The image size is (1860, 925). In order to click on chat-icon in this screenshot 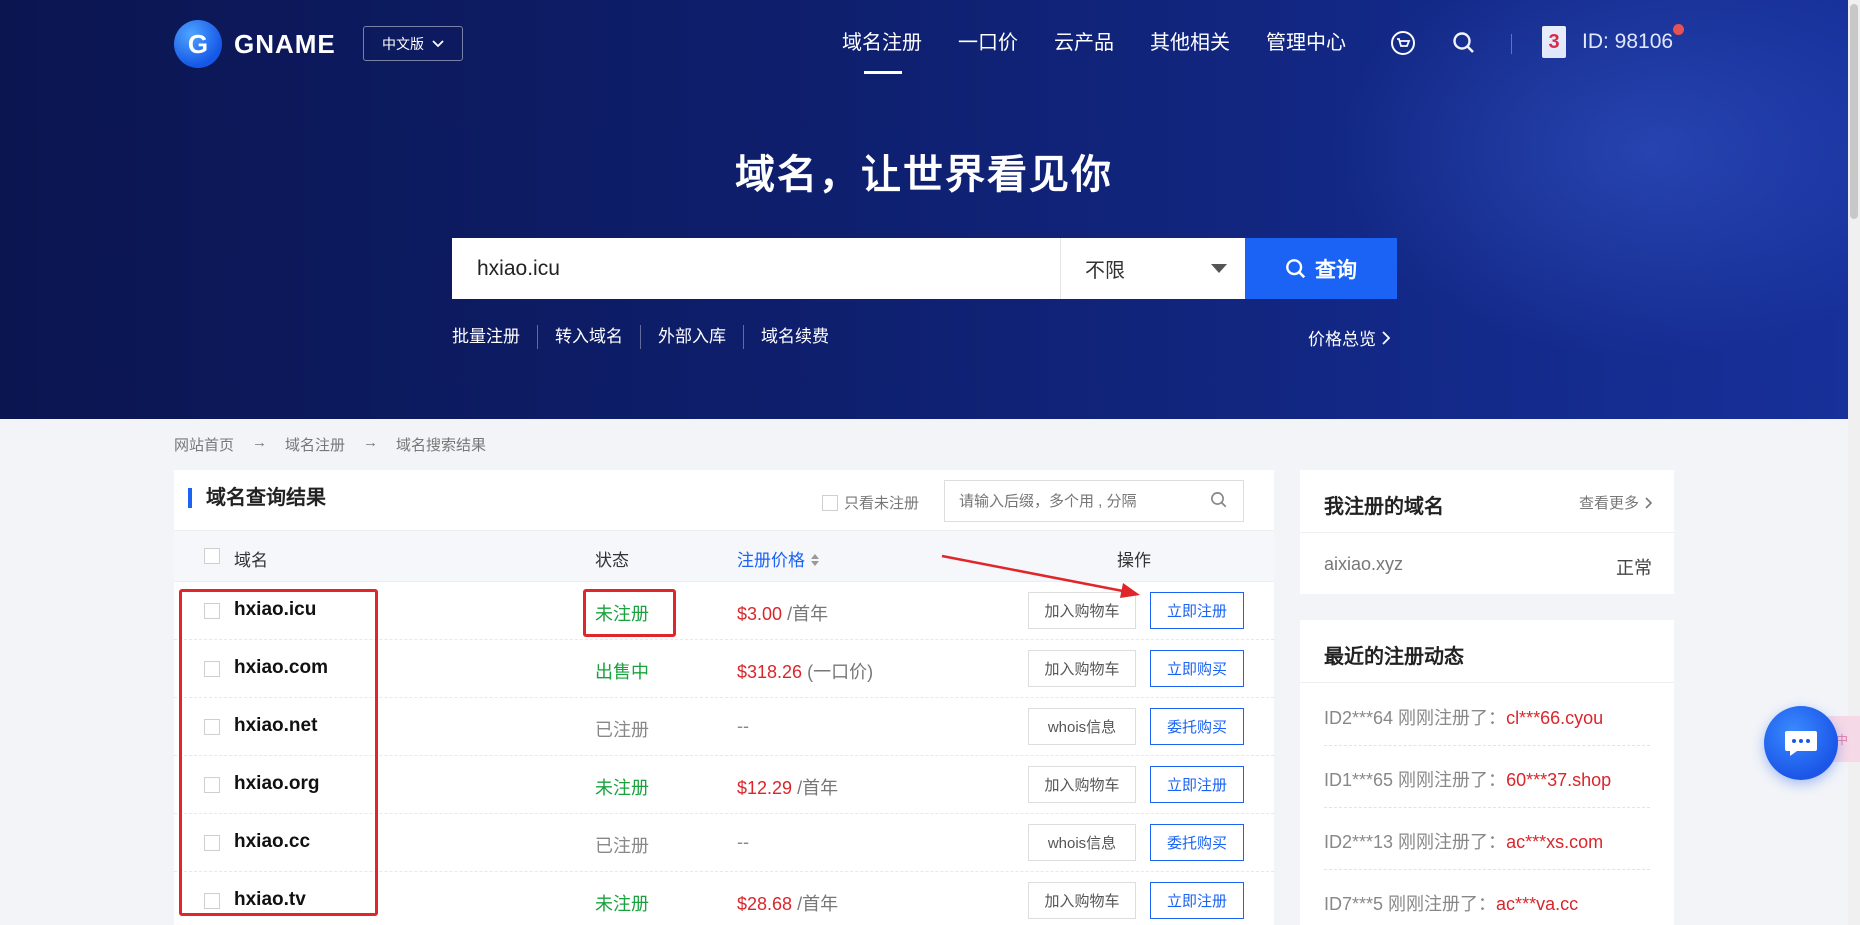, I will do `click(1801, 743)`.